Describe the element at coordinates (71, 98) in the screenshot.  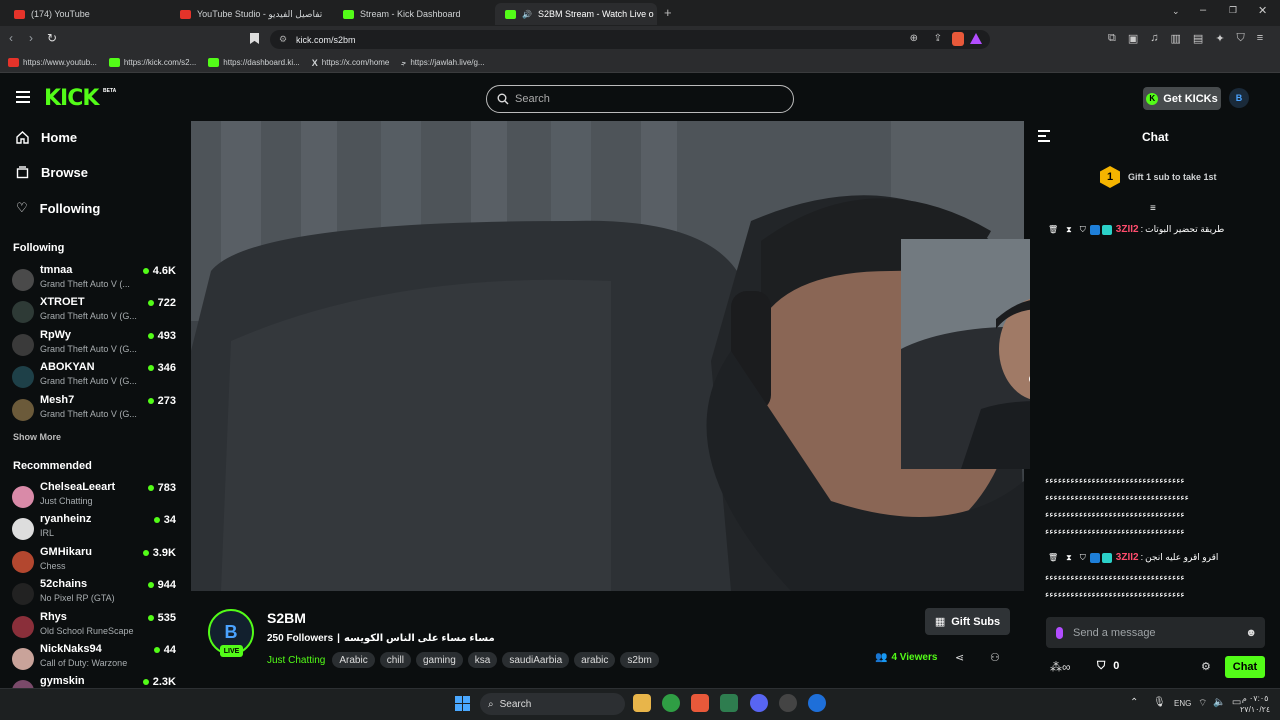
I see `kick-logo: KICK` at that location.